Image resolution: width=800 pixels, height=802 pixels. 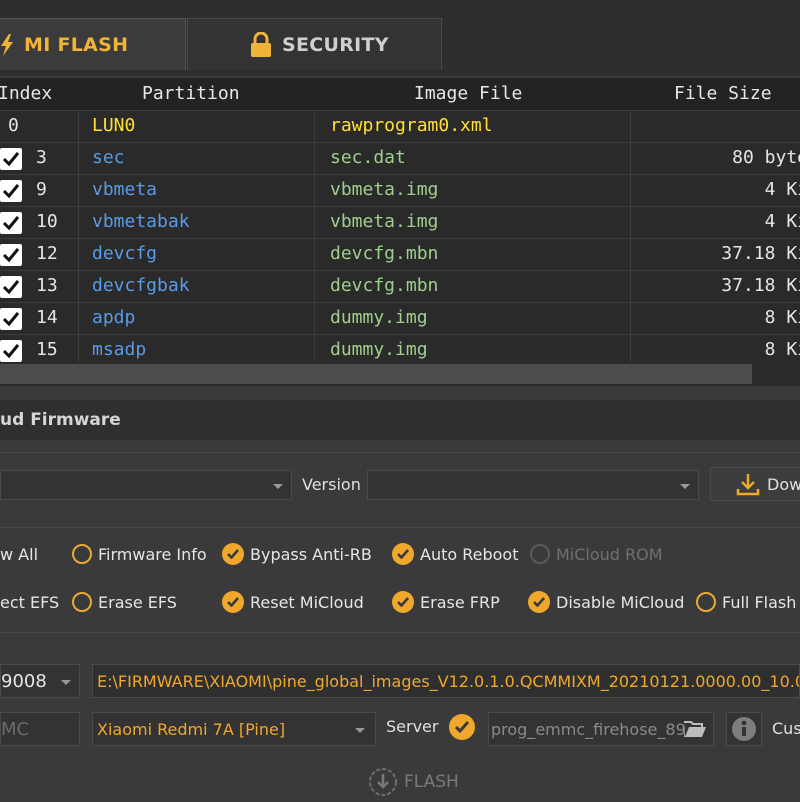 I want to click on table-row: 12 devcfg devcfg.mbn 37.18 Ki, so click(x=400, y=254).